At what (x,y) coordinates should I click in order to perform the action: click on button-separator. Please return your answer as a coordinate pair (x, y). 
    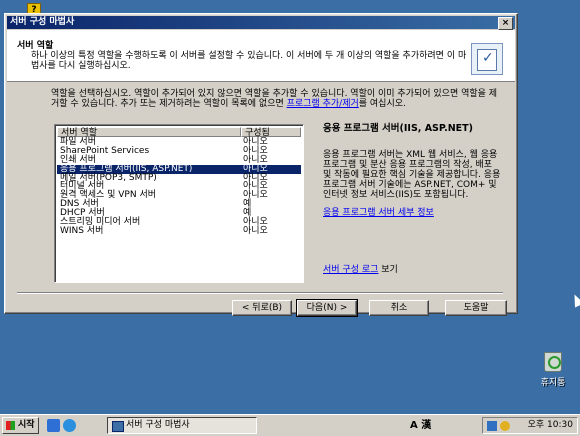
    Looking at the image, I should click on (260, 293).